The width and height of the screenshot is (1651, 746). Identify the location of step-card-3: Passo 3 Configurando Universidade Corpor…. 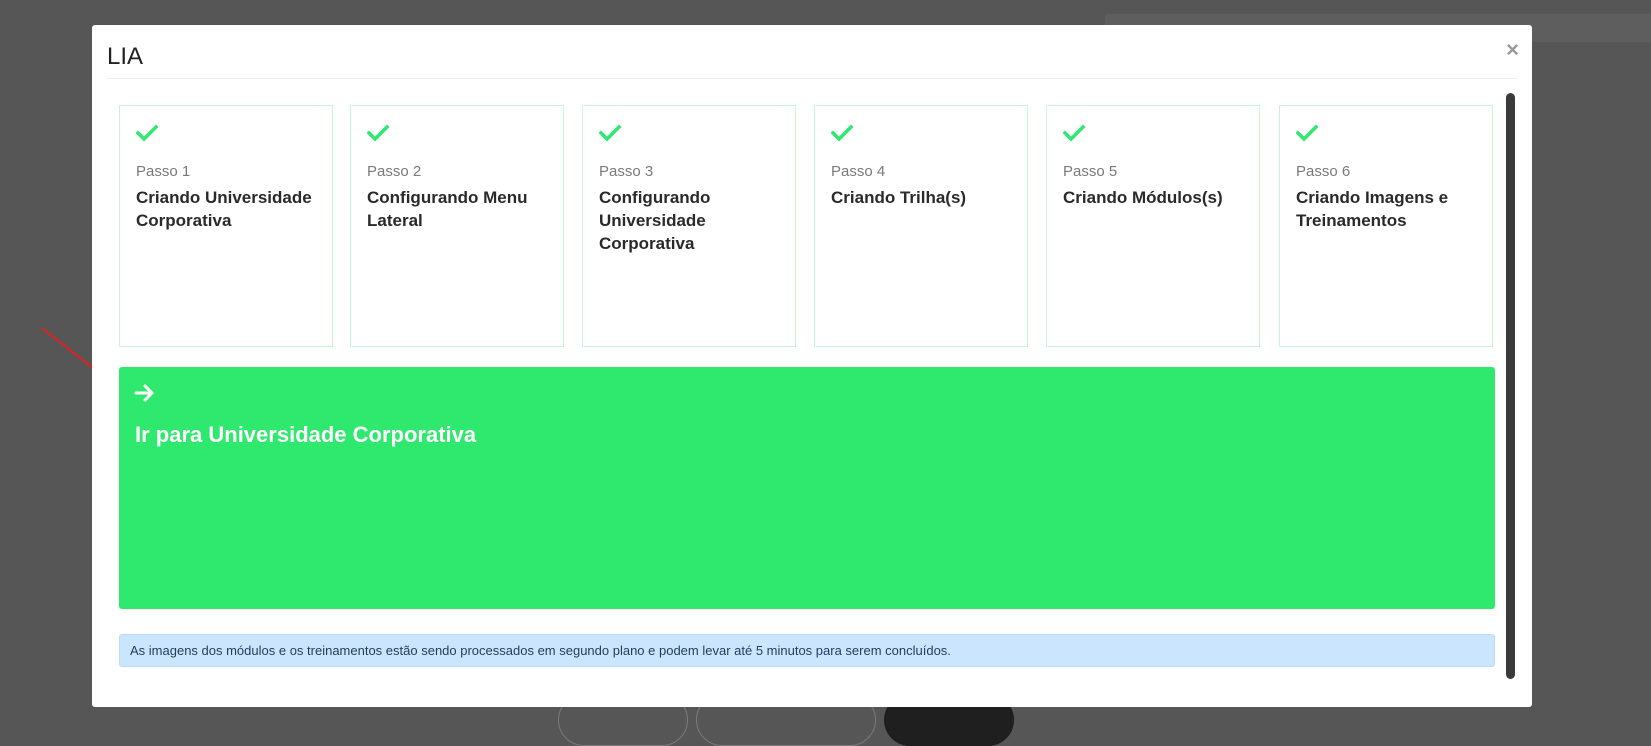
(689, 226).